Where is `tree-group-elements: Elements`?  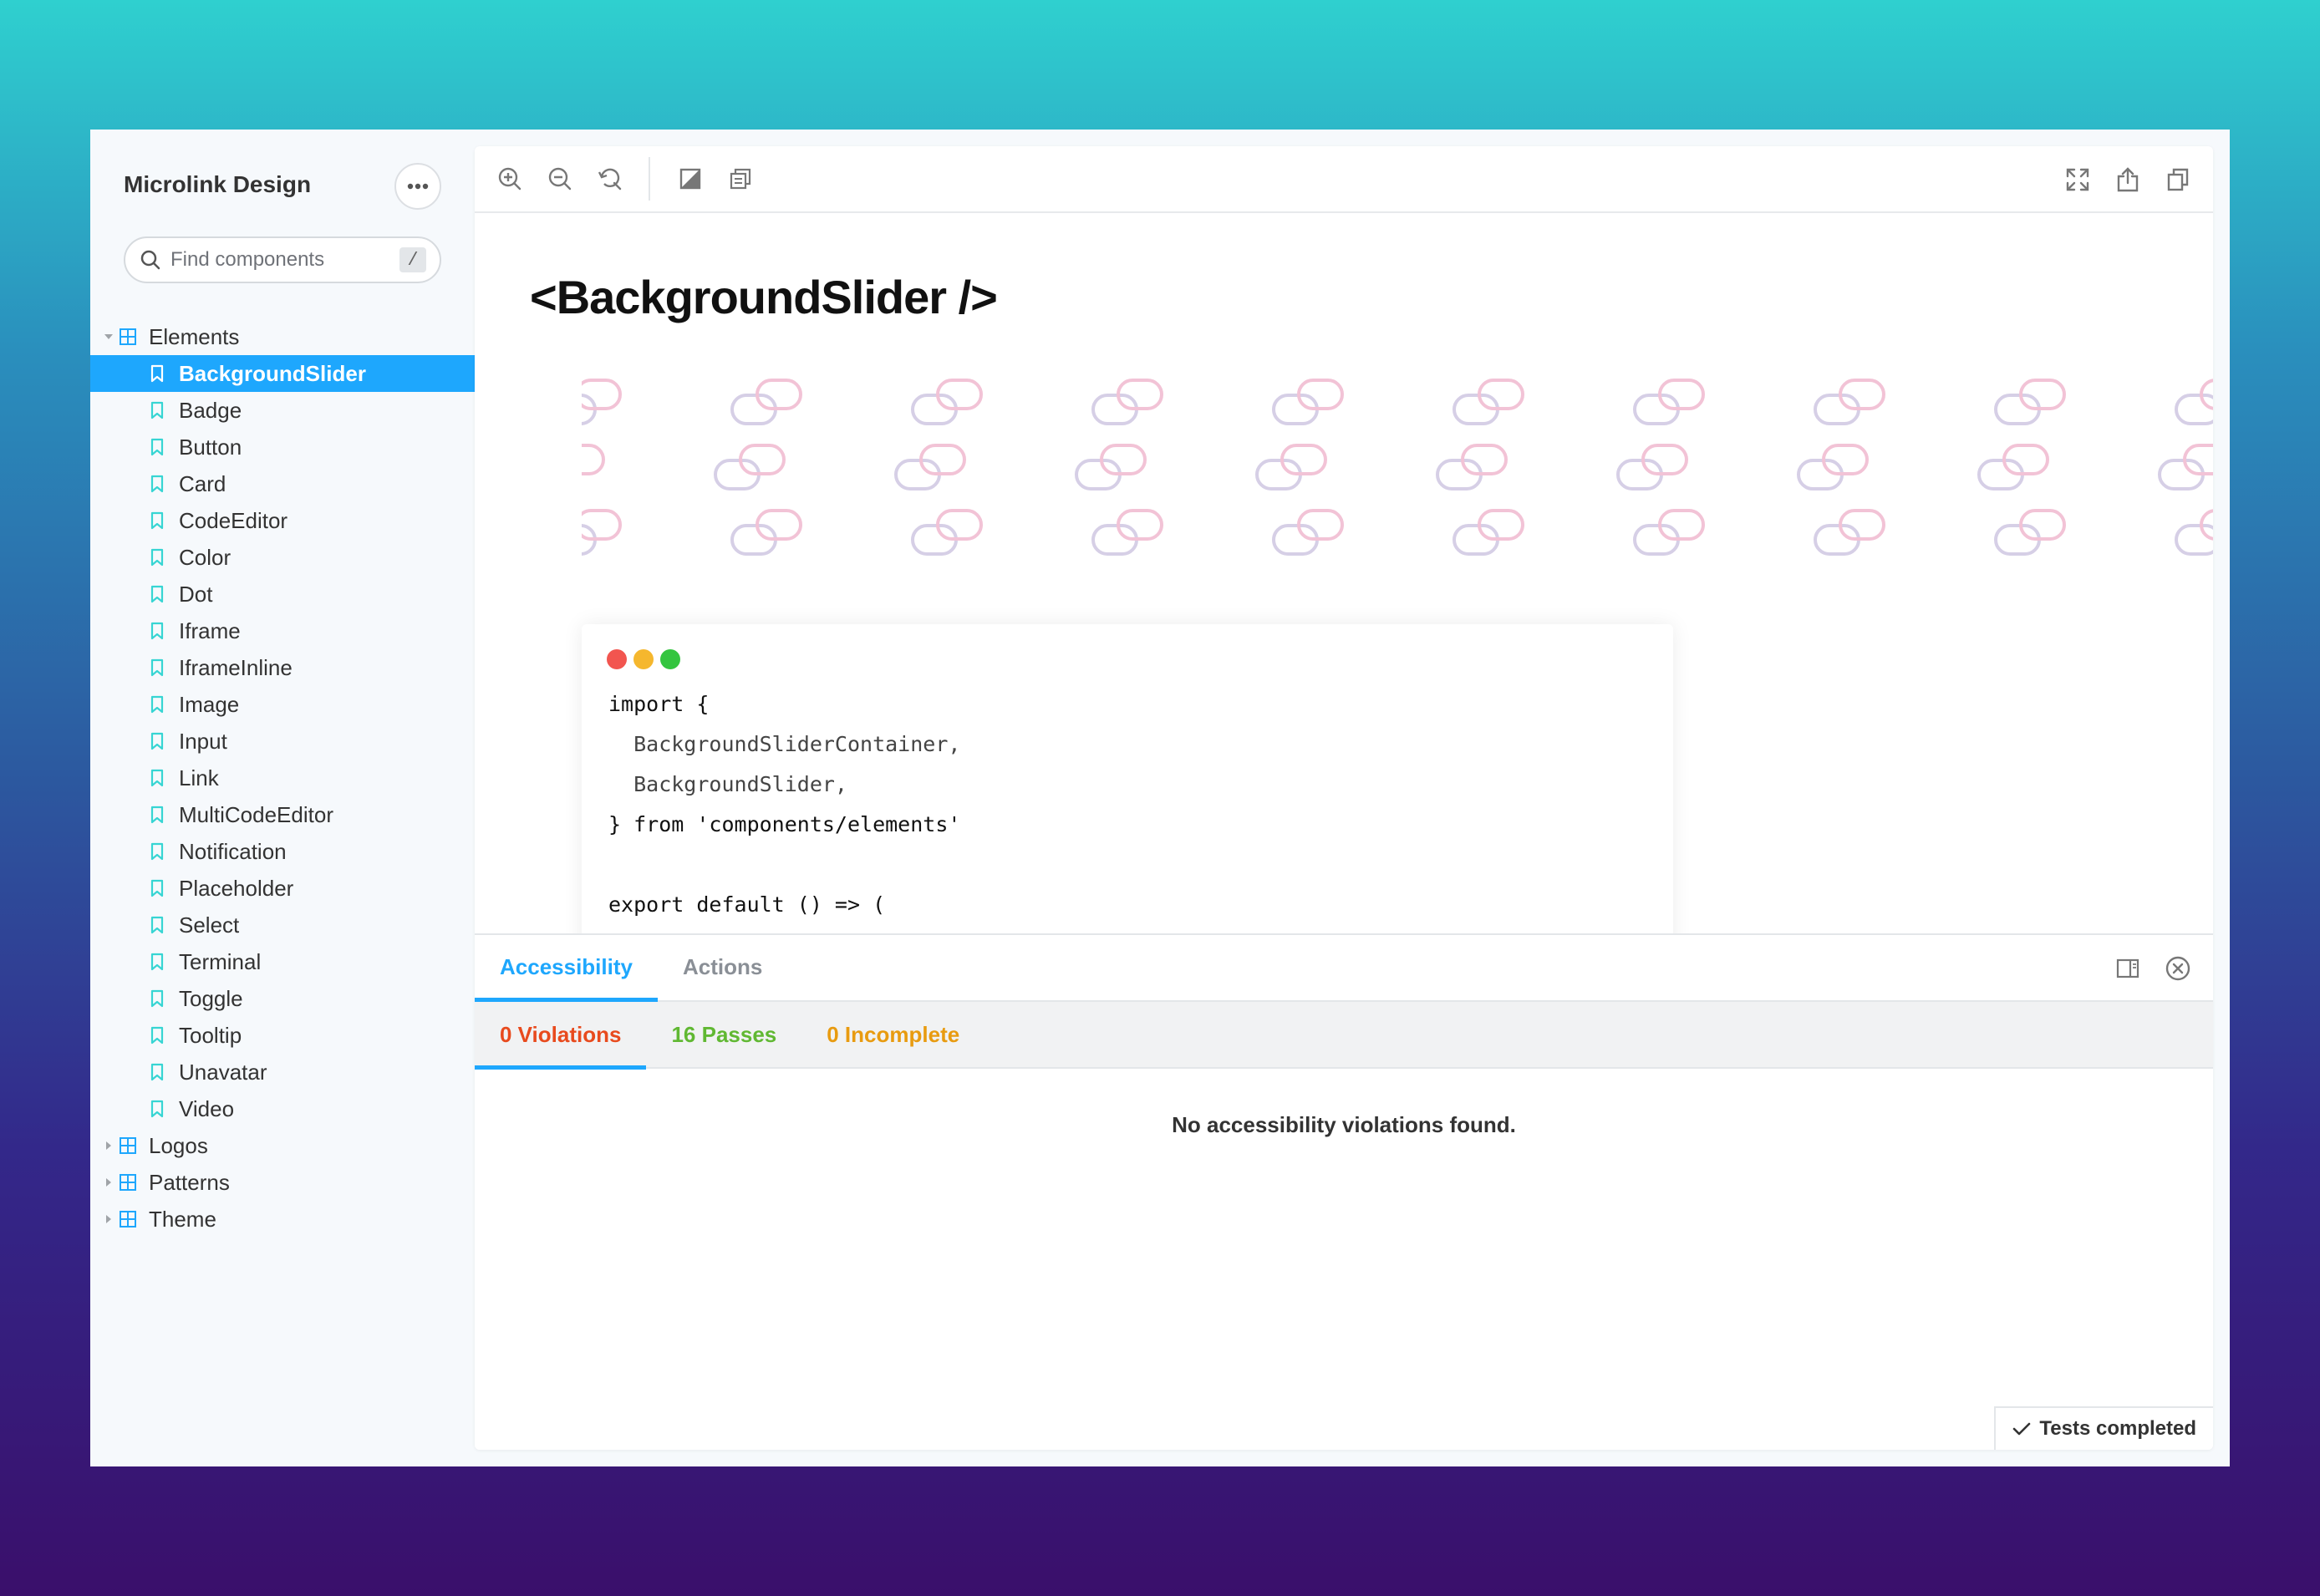 tree-group-elements: Elements is located at coordinates (282, 336).